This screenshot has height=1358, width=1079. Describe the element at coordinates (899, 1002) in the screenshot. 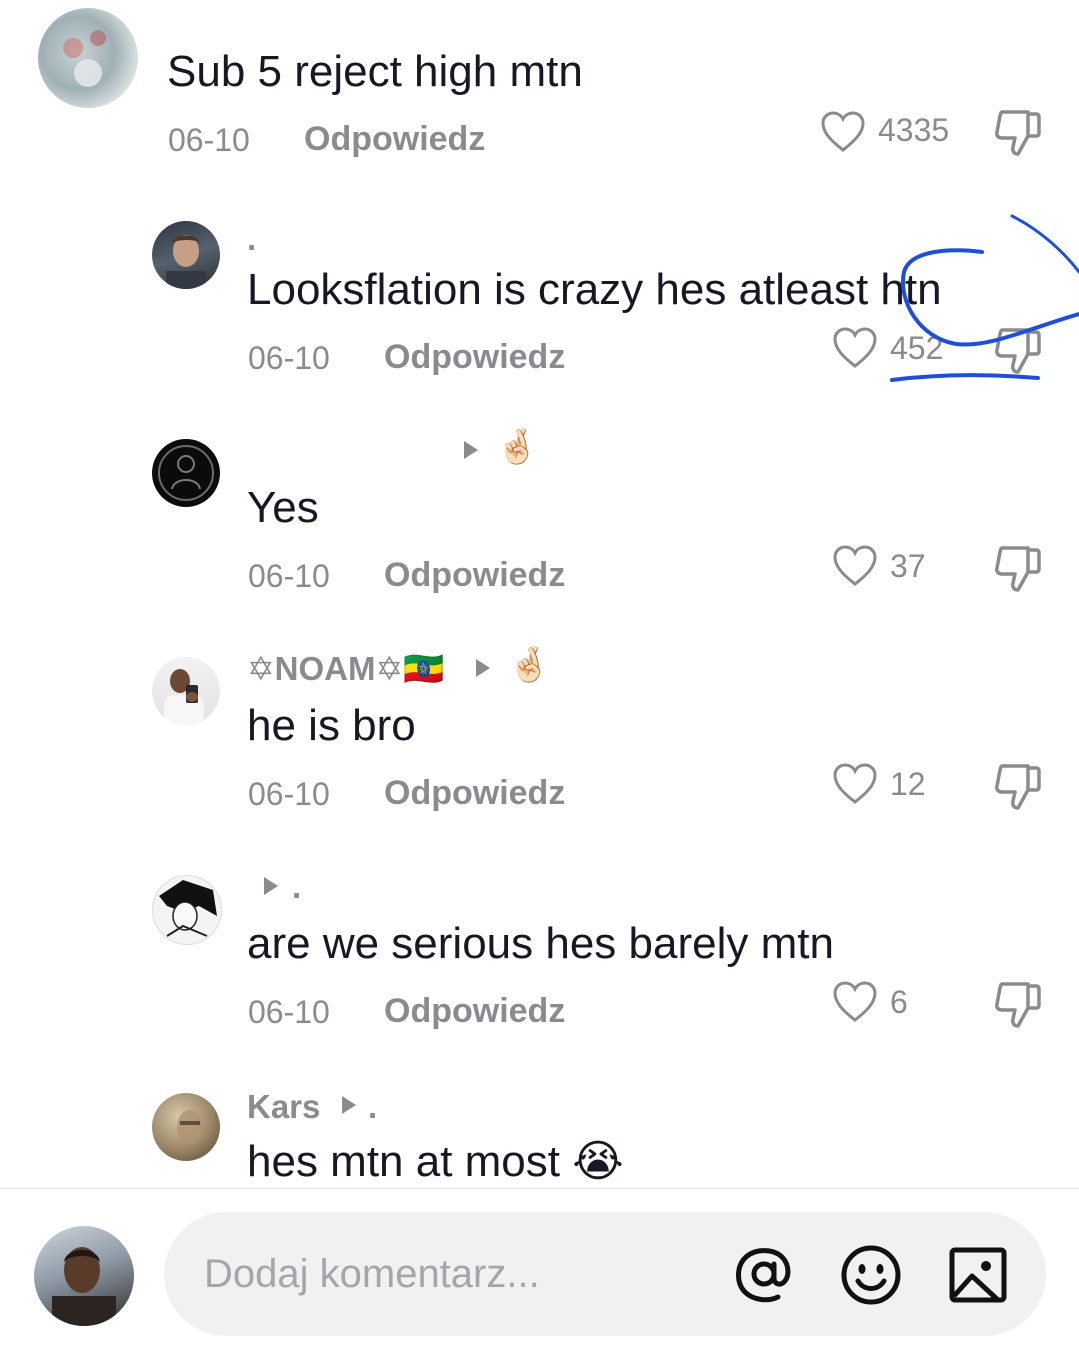

I see `like-count: 6` at that location.